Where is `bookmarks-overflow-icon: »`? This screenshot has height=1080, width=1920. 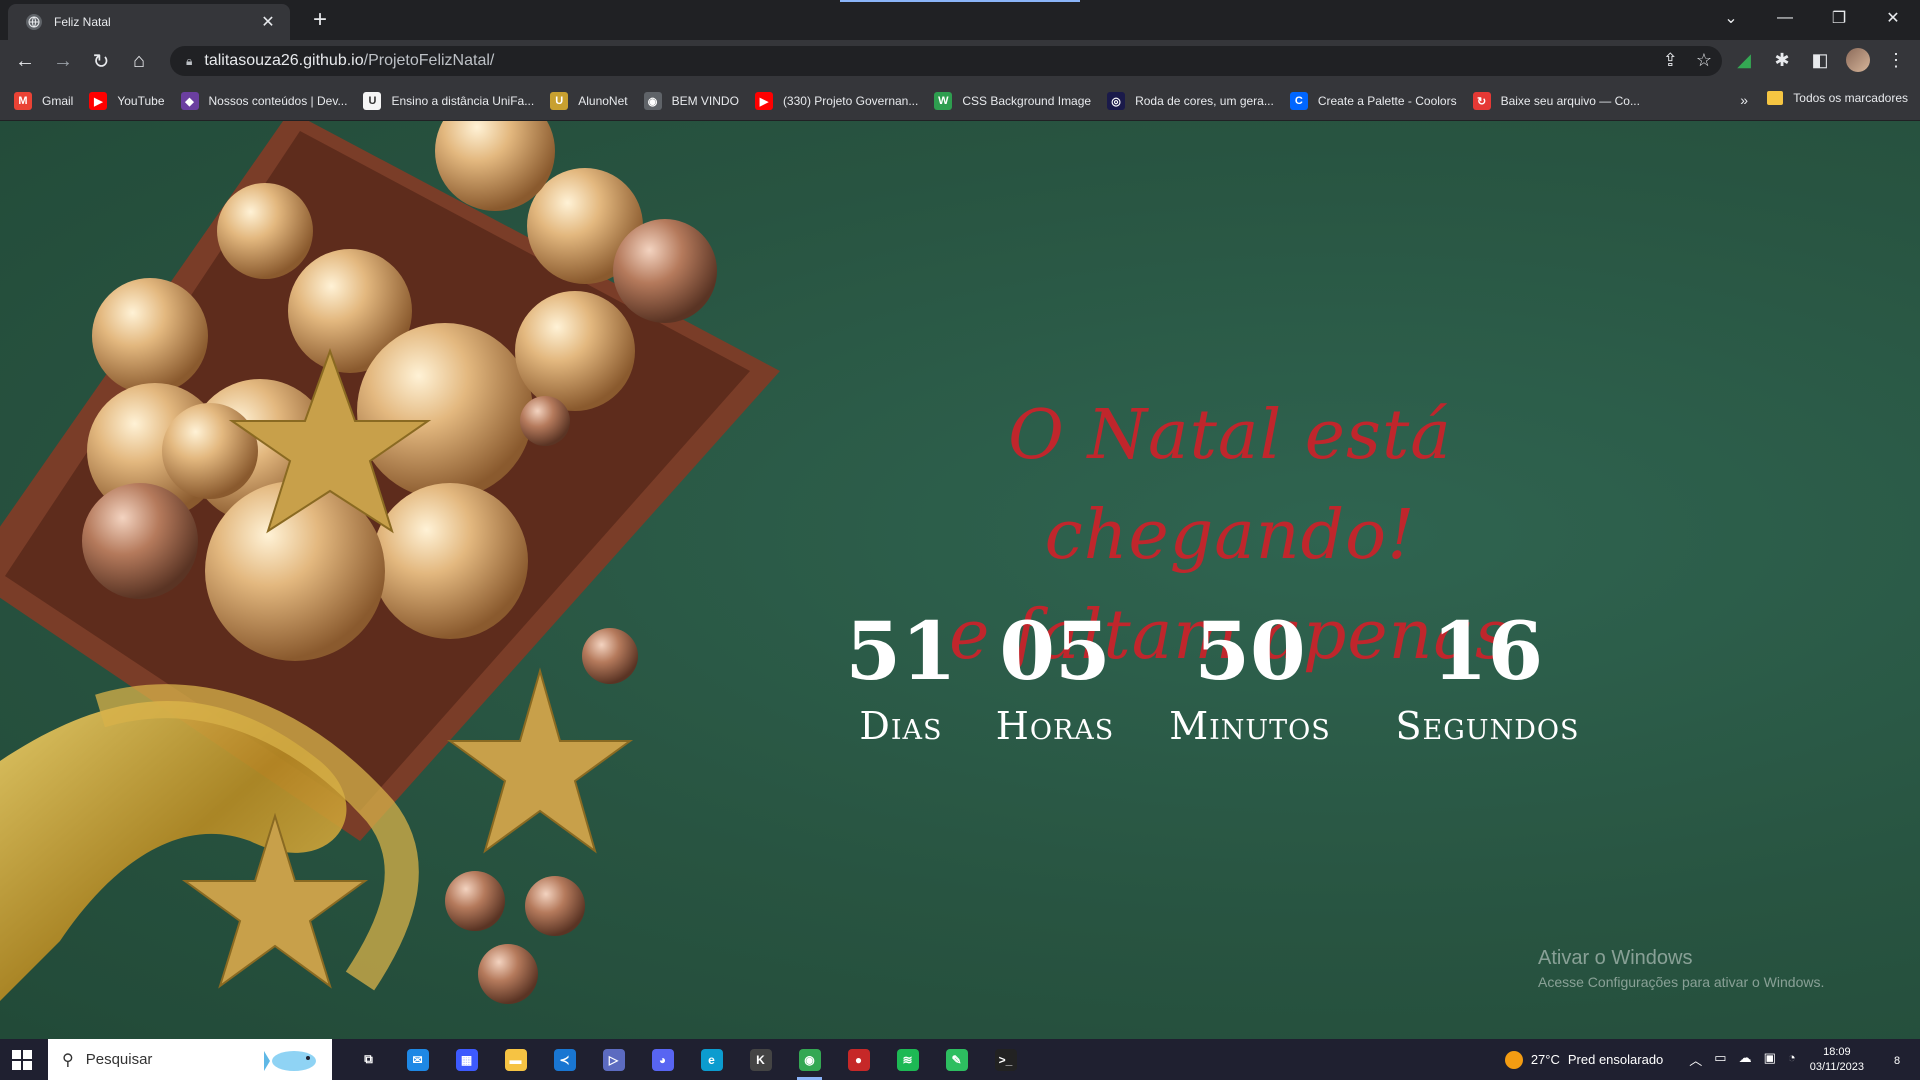 bookmarks-overflow-icon: » is located at coordinates (1744, 100).